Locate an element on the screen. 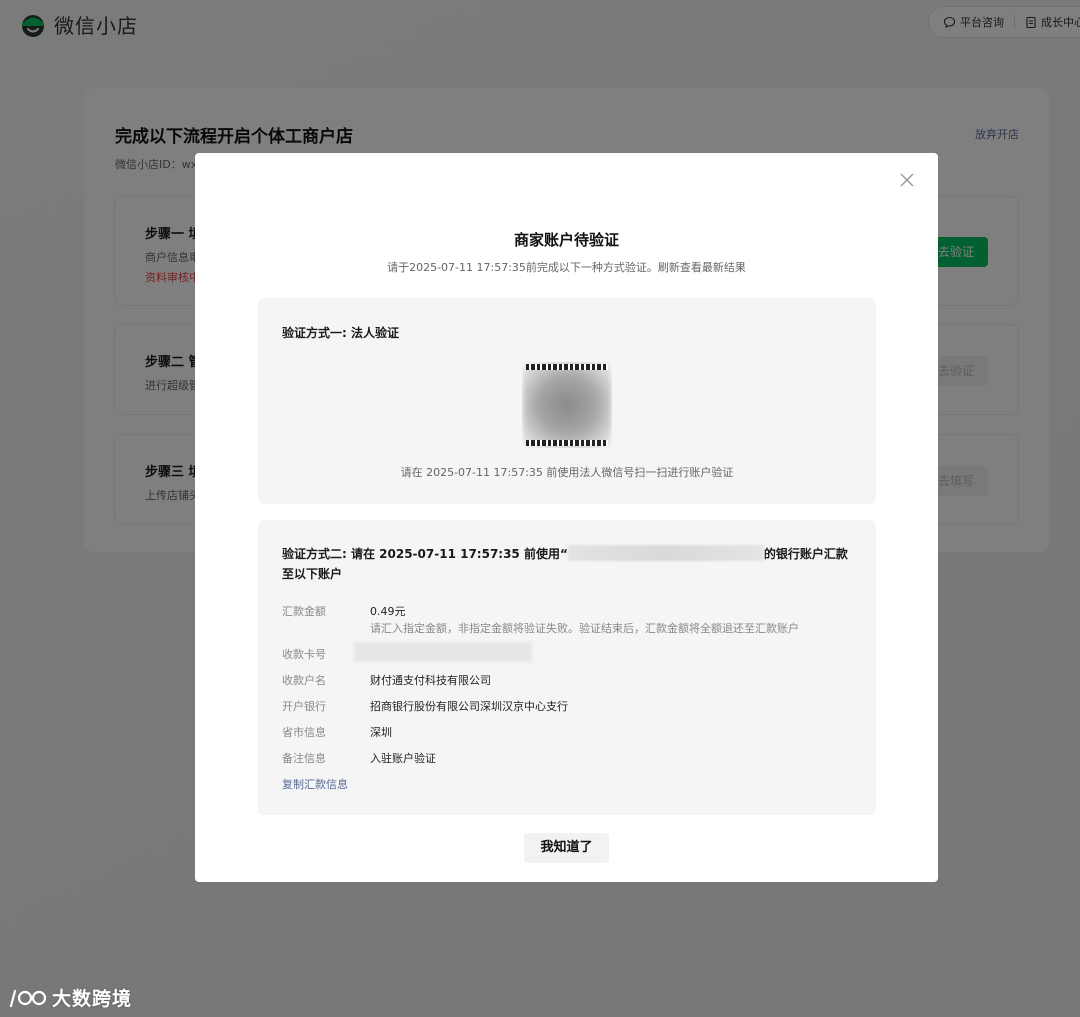 Image resolution: width=1080 pixels, height=1017 pixels. got-it-button: 我知道了 is located at coordinates (566, 848).